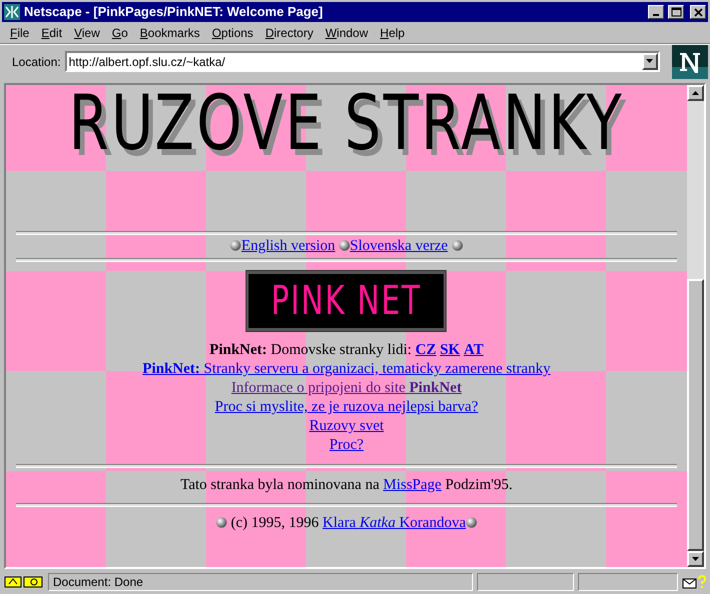  What do you see at coordinates (288, 246) in the screenshot?
I see `language-link: English version` at bounding box center [288, 246].